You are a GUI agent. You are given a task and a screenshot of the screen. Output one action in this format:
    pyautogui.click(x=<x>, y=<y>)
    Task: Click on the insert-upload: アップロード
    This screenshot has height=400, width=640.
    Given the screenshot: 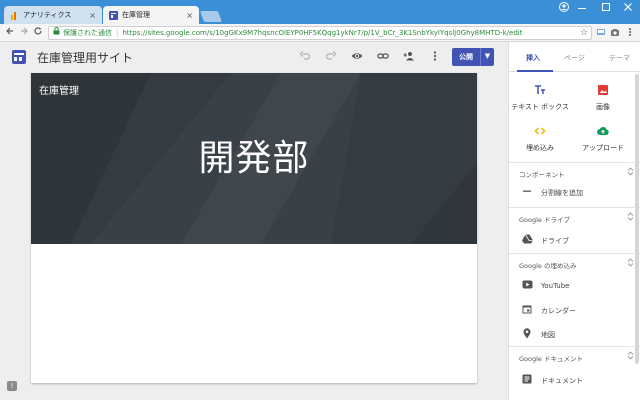 What is the action you would take?
    pyautogui.click(x=603, y=139)
    